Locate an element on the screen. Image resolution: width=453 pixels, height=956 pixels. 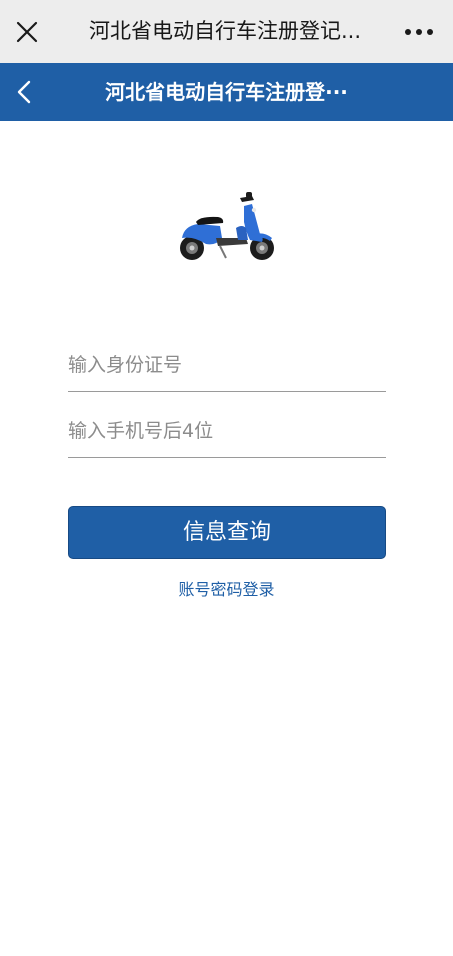
page-title: 河北省电动自行车注册登··· is located at coordinates (226, 92).